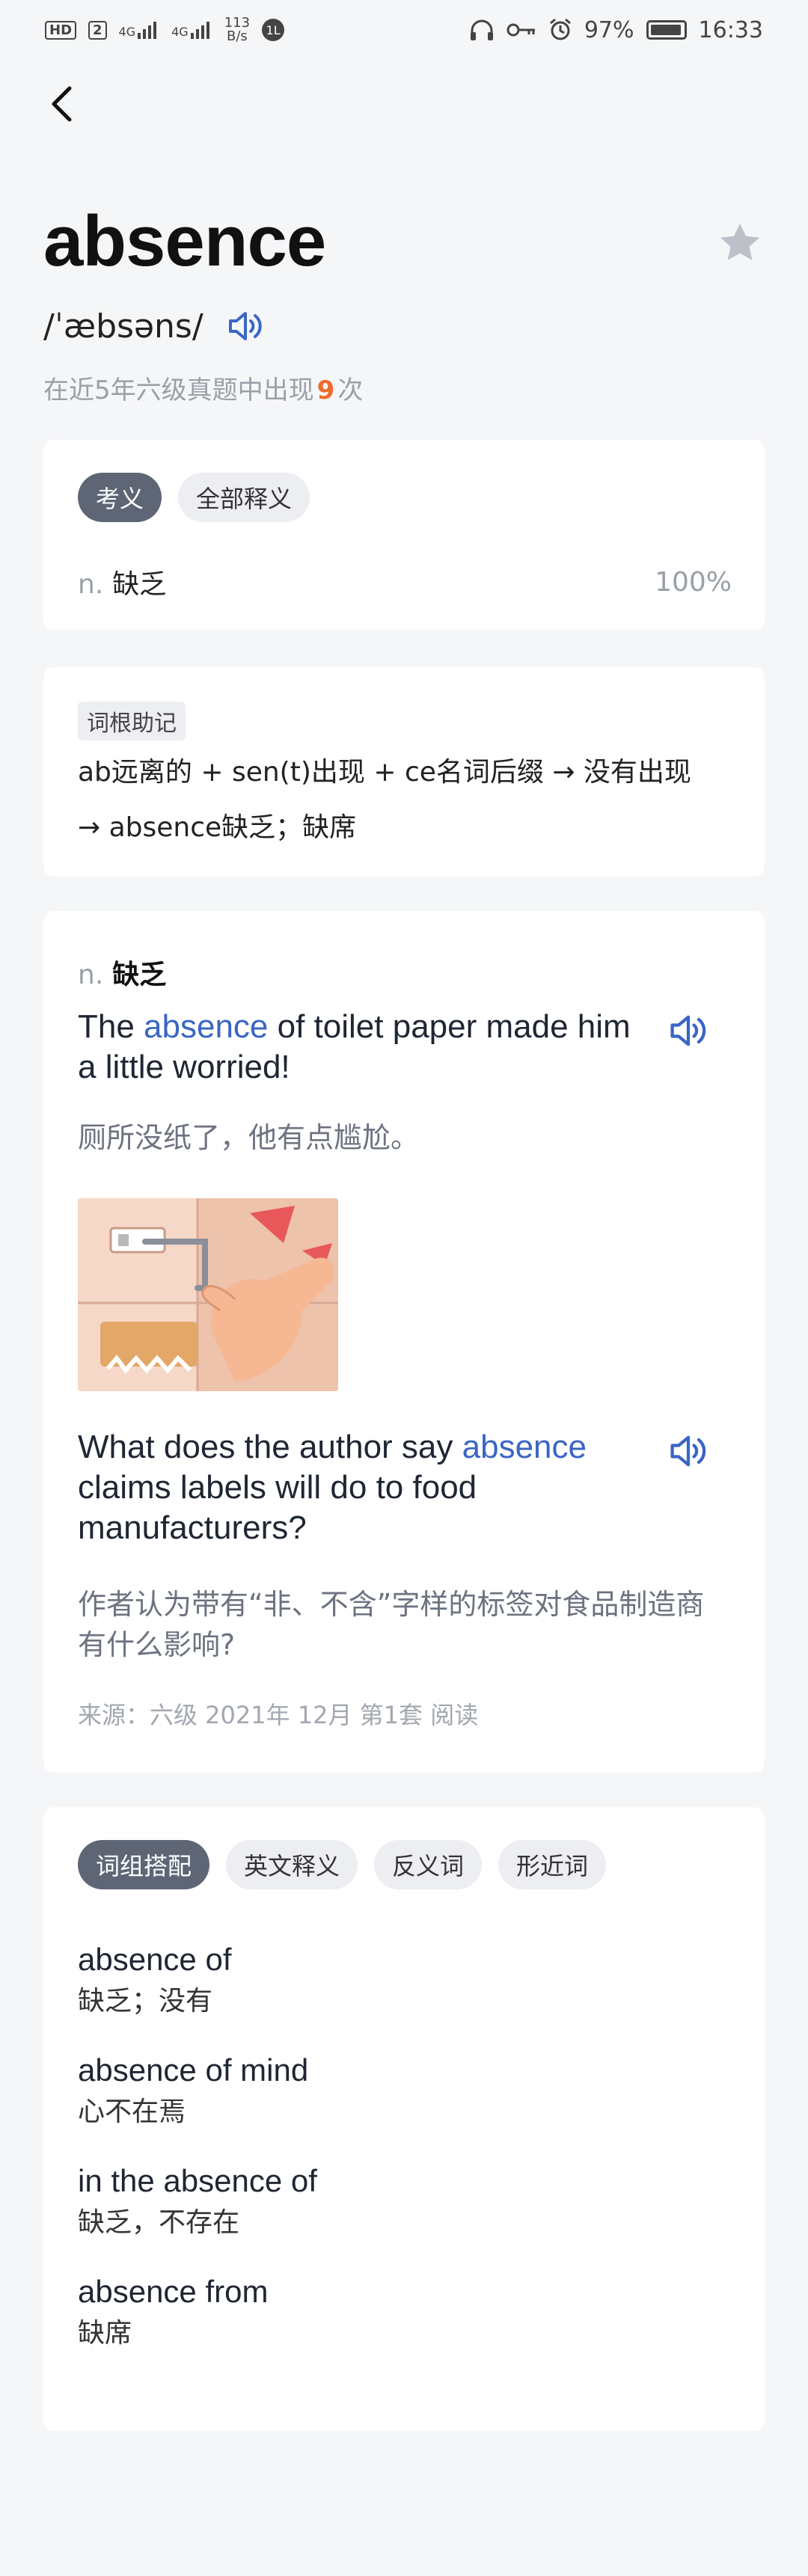 This screenshot has height=2576, width=808. I want to click on tab-all-meanings: 全部释义, so click(244, 497).